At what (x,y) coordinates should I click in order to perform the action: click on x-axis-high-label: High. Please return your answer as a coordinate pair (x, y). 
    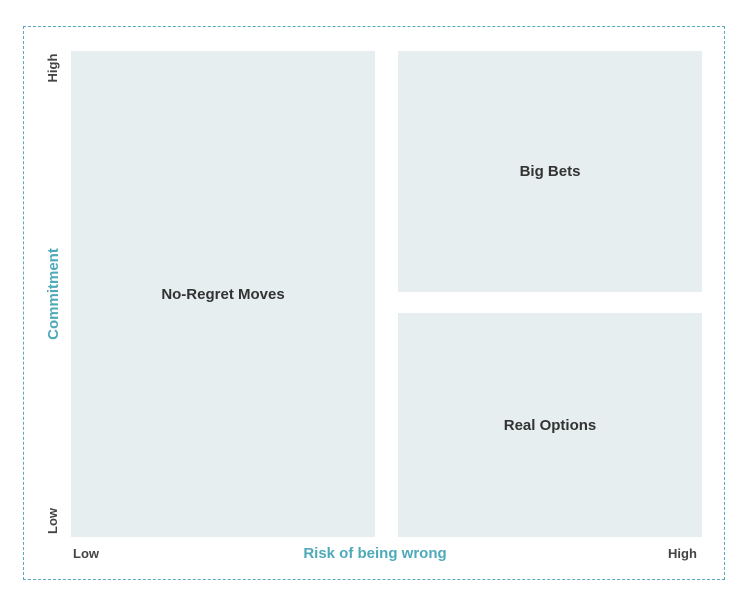
    Looking at the image, I should click on (682, 553).